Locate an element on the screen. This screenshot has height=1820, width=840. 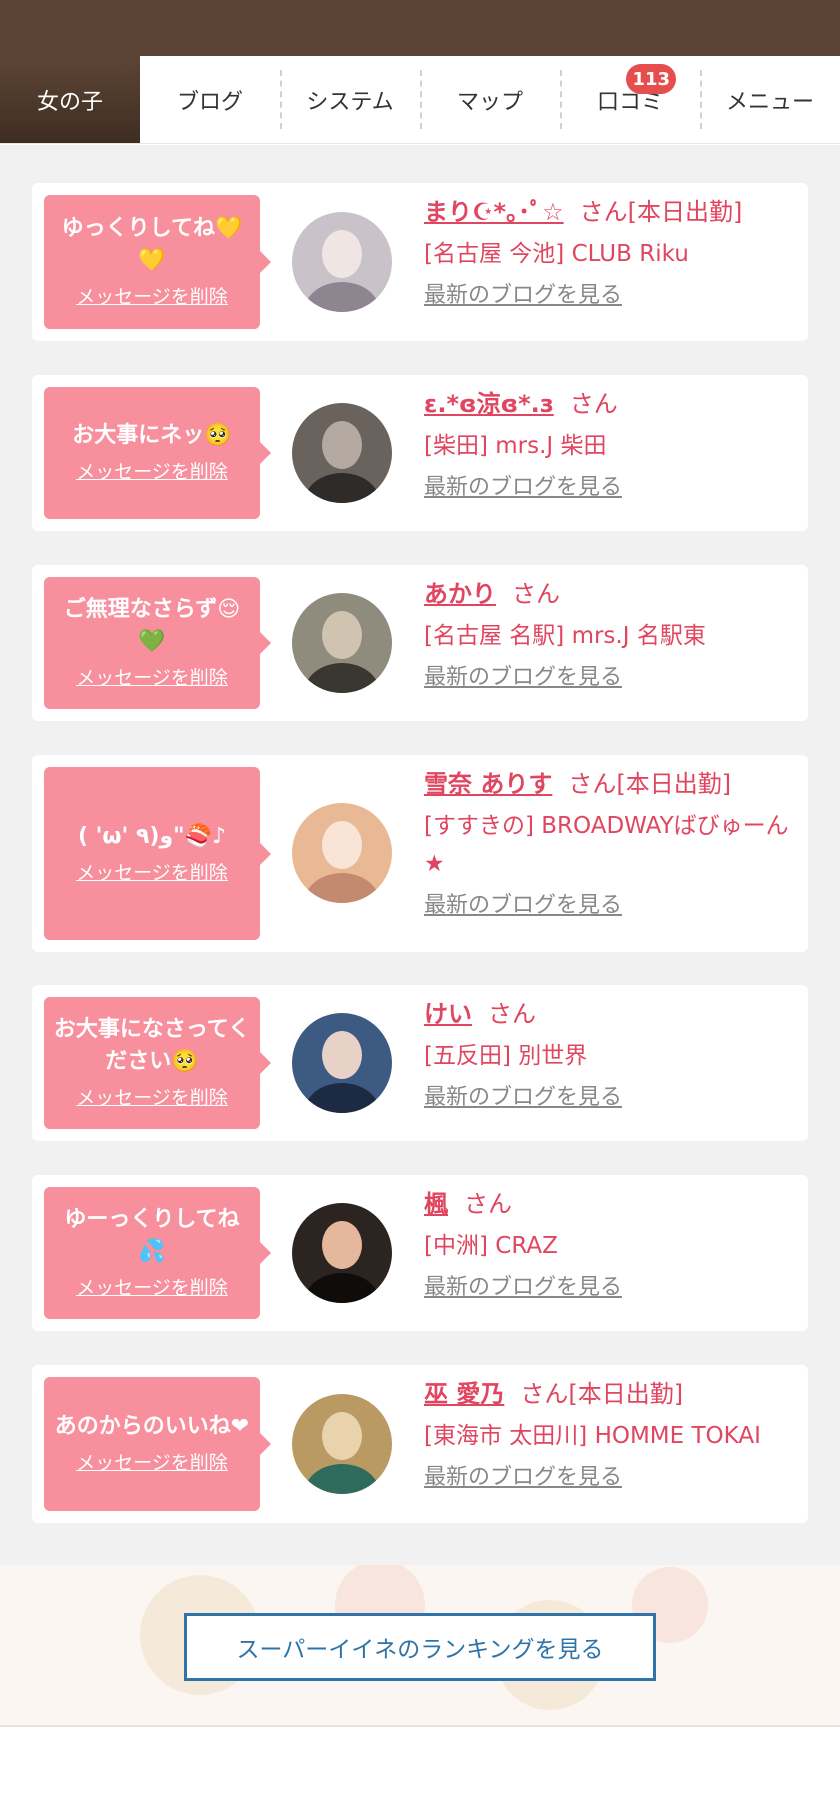
message-text: お大事にネッ🥺 is located at coordinates (152, 435).